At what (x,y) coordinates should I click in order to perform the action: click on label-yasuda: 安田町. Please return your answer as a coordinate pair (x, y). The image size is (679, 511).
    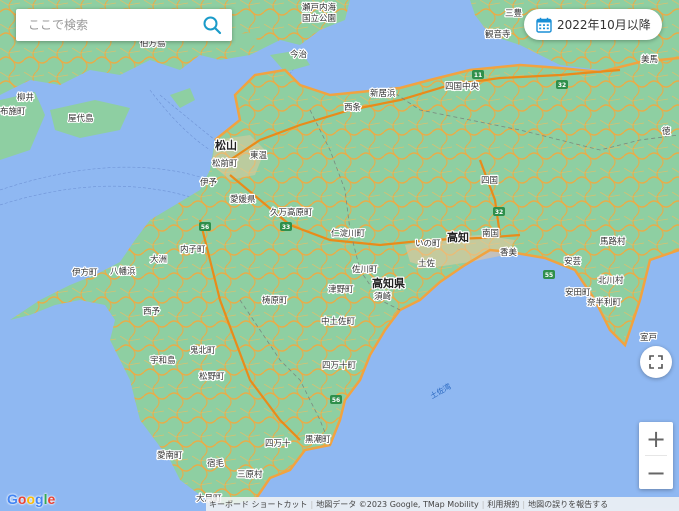
    Looking at the image, I should click on (578, 292).